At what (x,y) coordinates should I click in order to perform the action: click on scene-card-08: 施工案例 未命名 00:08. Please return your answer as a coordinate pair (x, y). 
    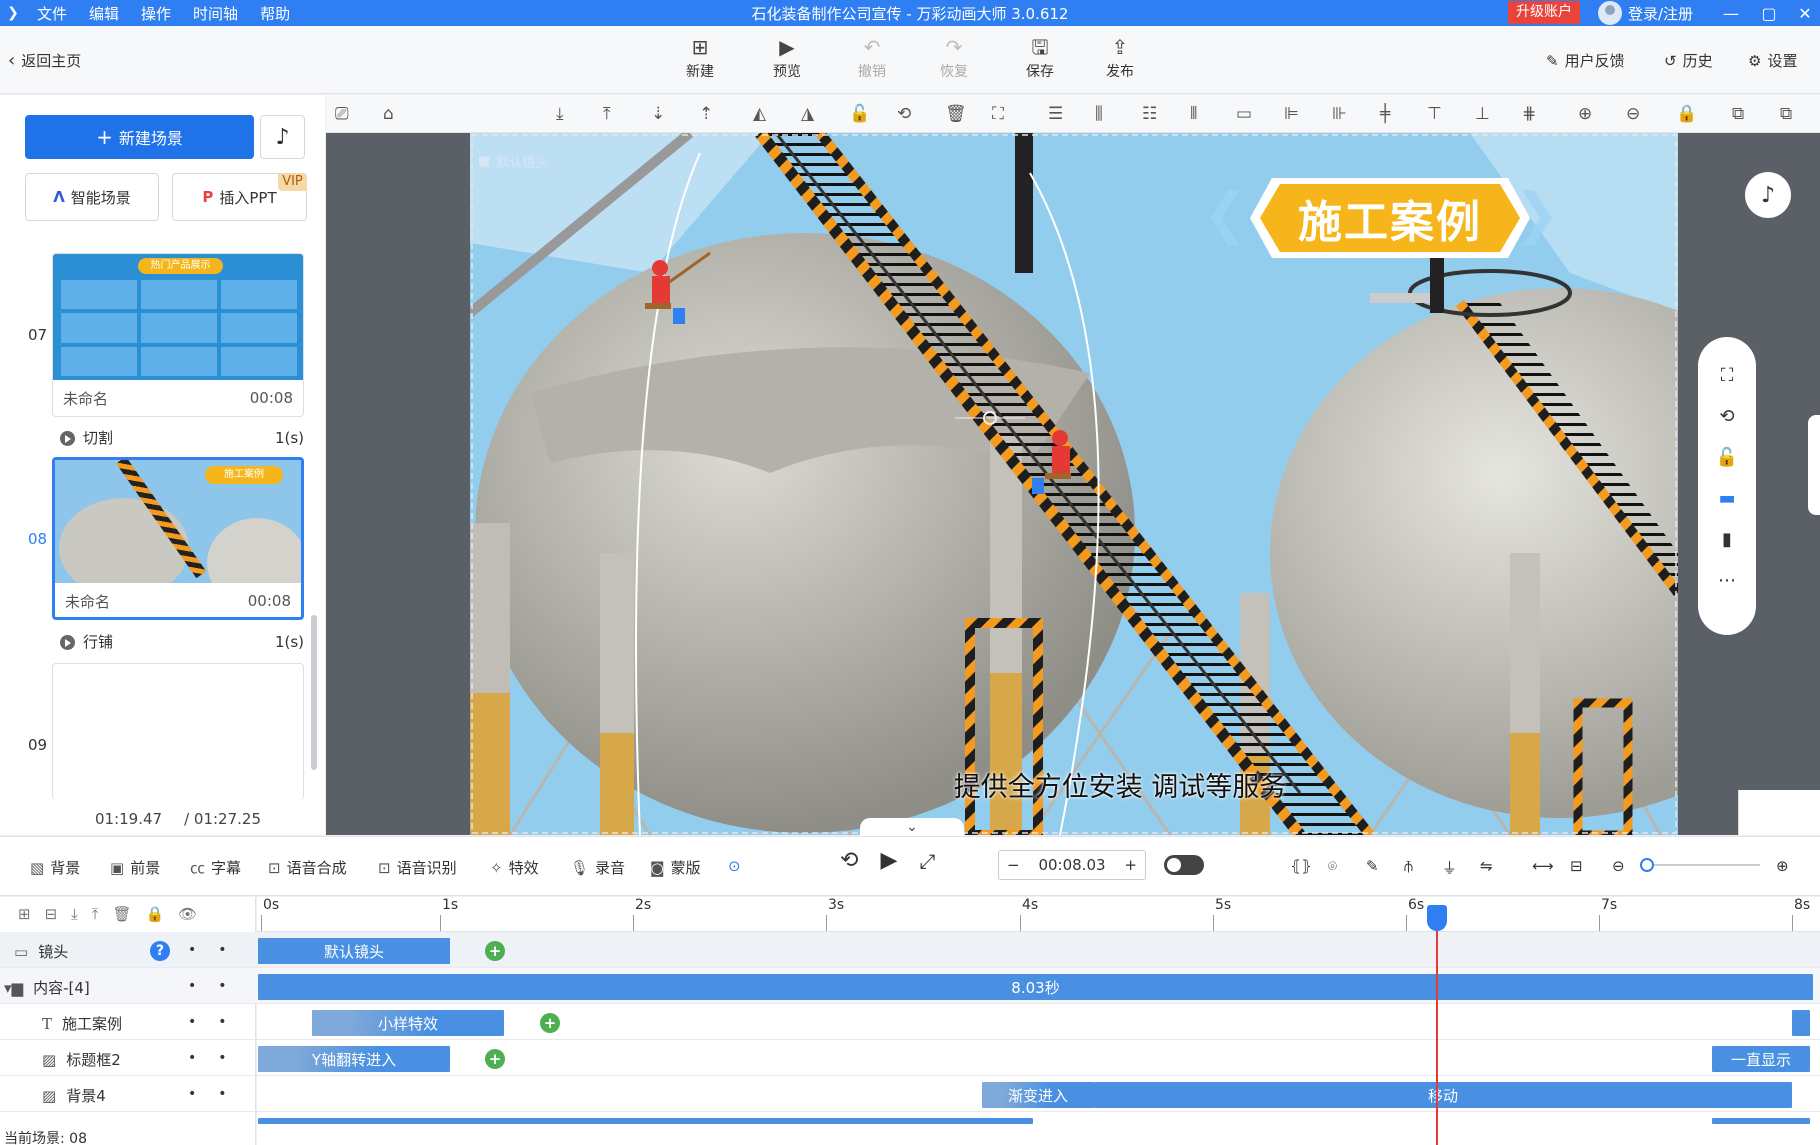
    Looking at the image, I should click on (178, 538).